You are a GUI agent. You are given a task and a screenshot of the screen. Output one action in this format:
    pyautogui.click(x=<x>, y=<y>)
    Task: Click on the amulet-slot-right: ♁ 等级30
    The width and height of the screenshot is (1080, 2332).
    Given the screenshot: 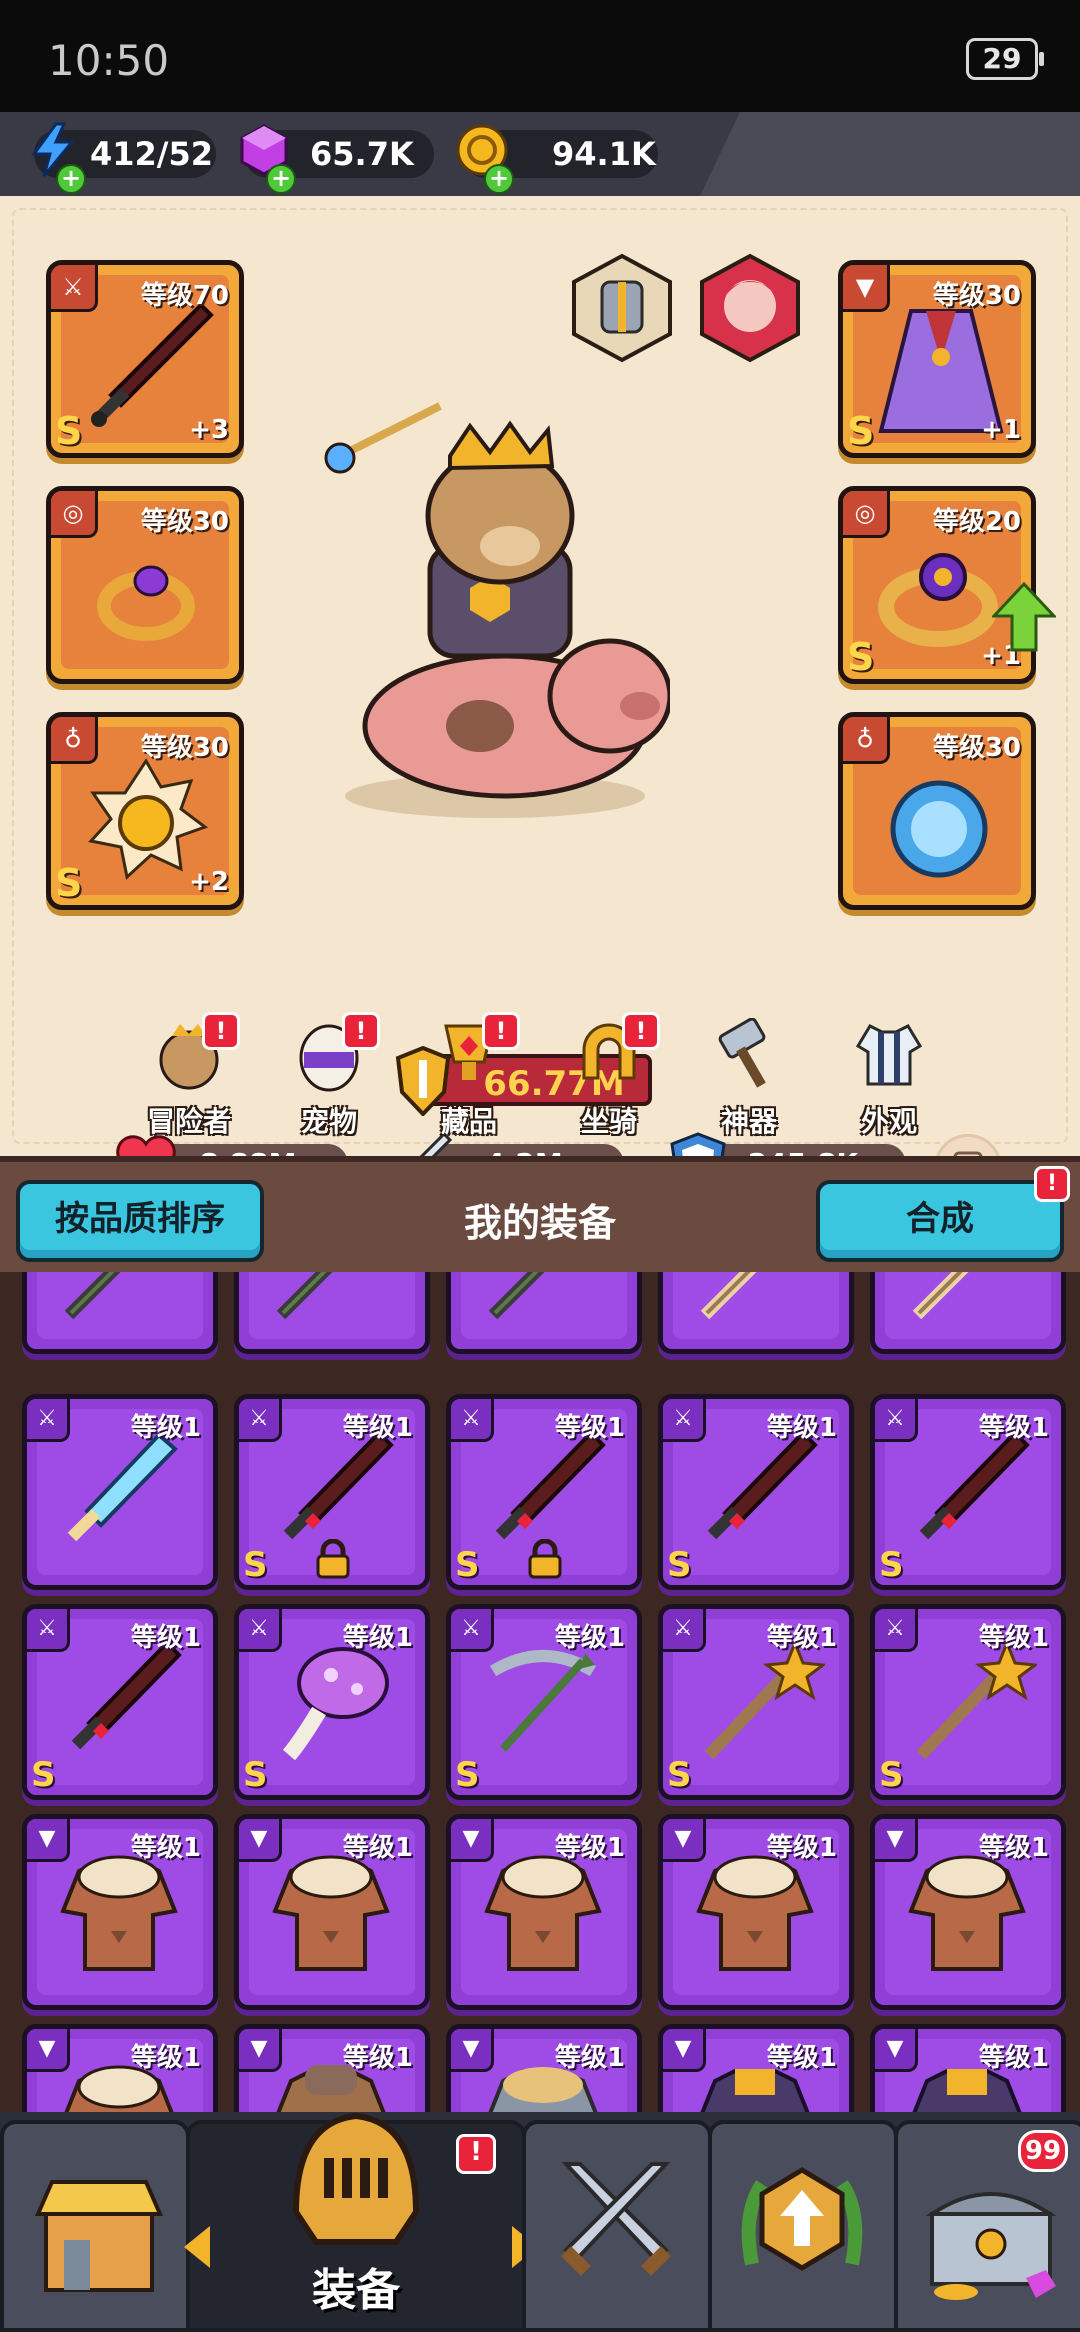 What is the action you would take?
    pyautogui.click(x=937, y=811)
    